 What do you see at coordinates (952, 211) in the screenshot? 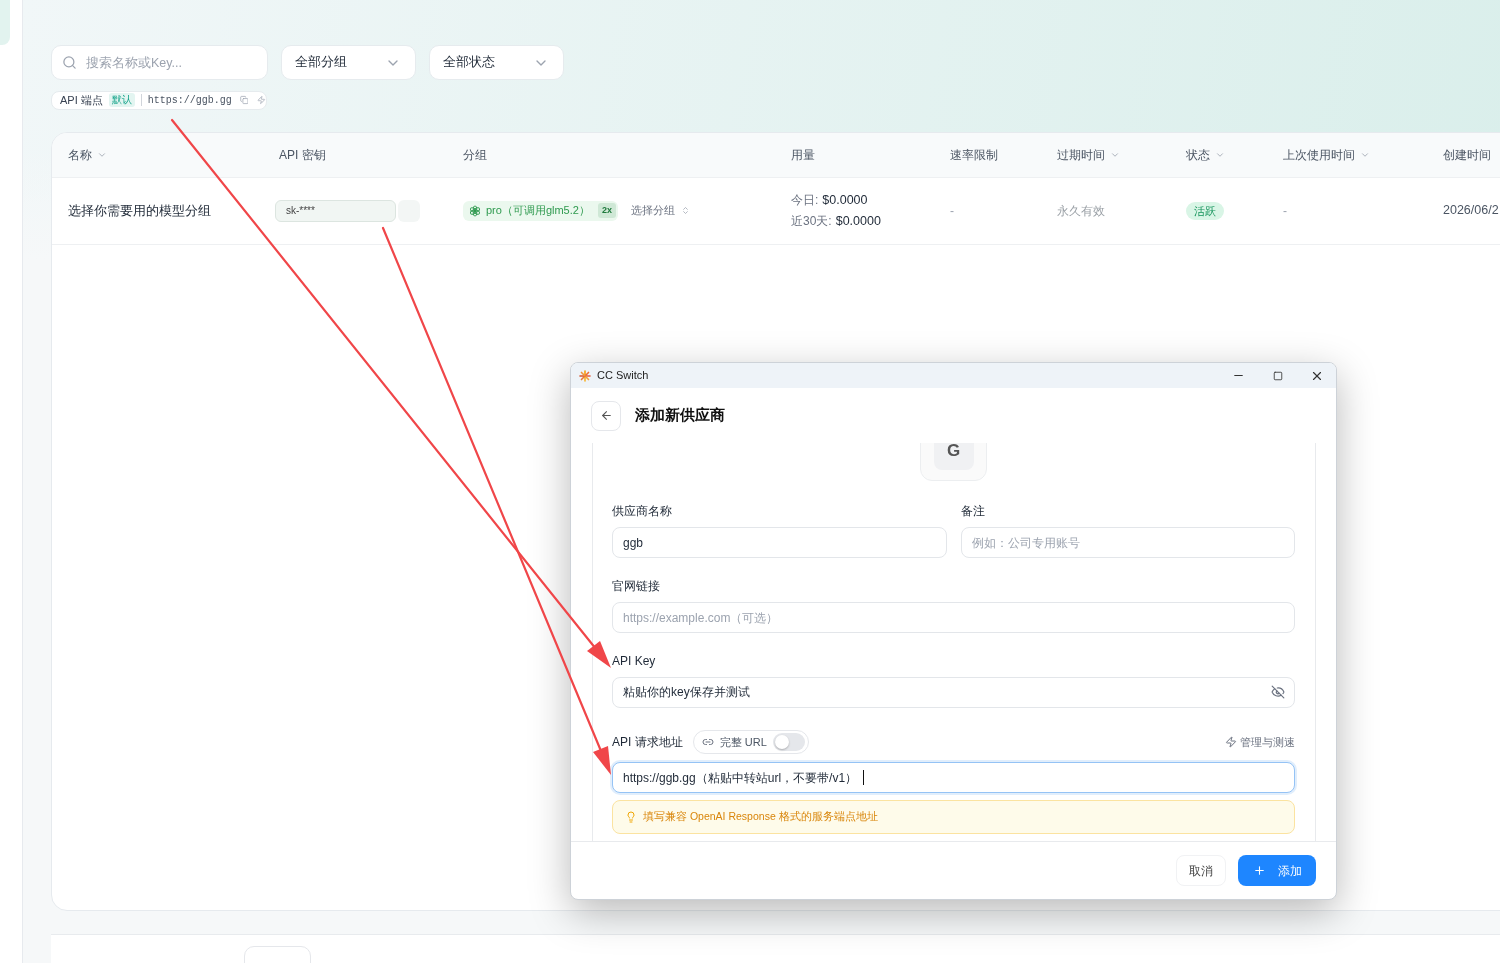
I see `rate-limit-value: -` at bounding box center [952, 211].